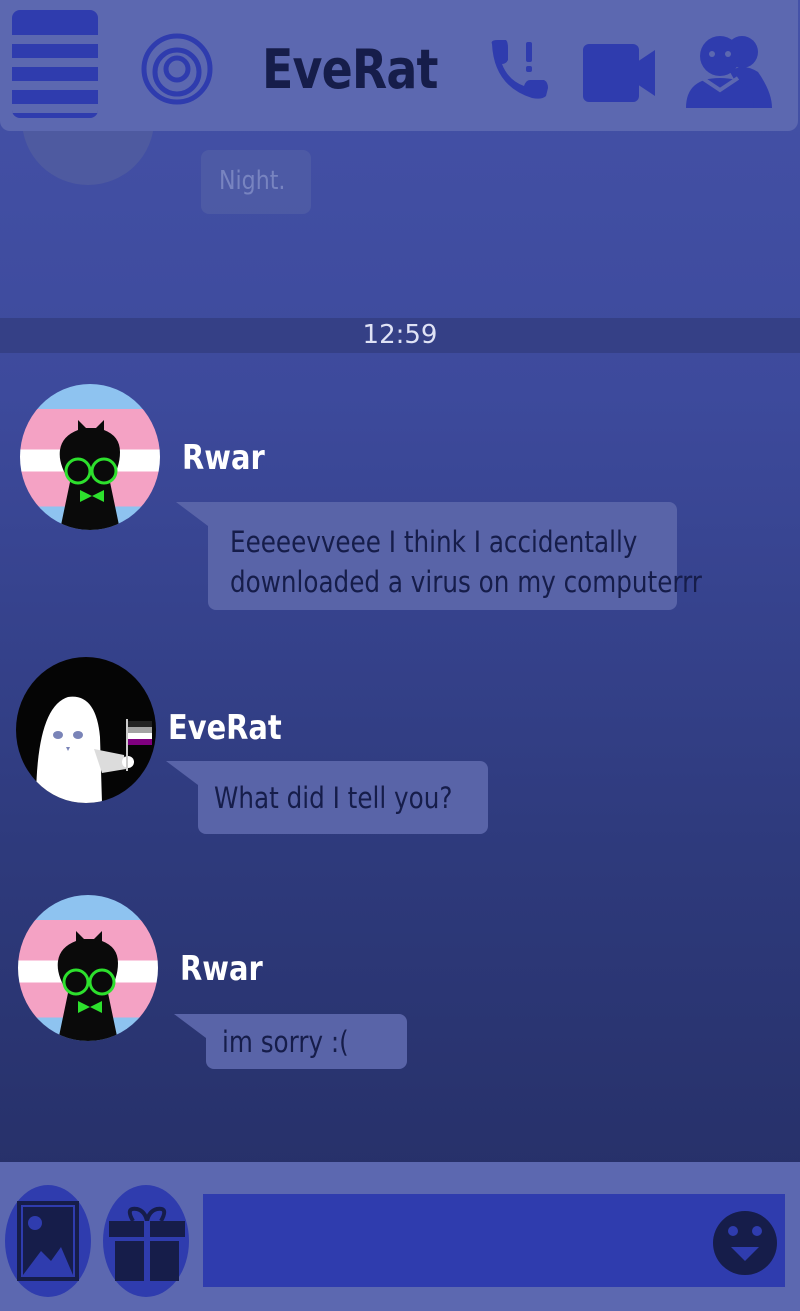 The height and width of the screenshot is (1311, 800). Describe the element at coordinates (619, 73) in the screenshot. I see `video-camera-icon` at that location.